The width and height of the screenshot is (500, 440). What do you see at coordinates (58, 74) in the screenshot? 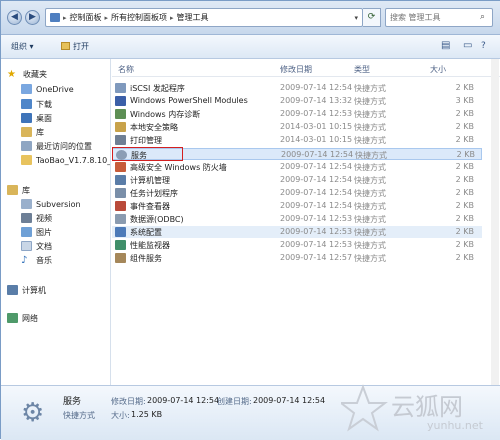
I see `nav-favorites: ★ 收藏夹` at bounding box center [58, 74].